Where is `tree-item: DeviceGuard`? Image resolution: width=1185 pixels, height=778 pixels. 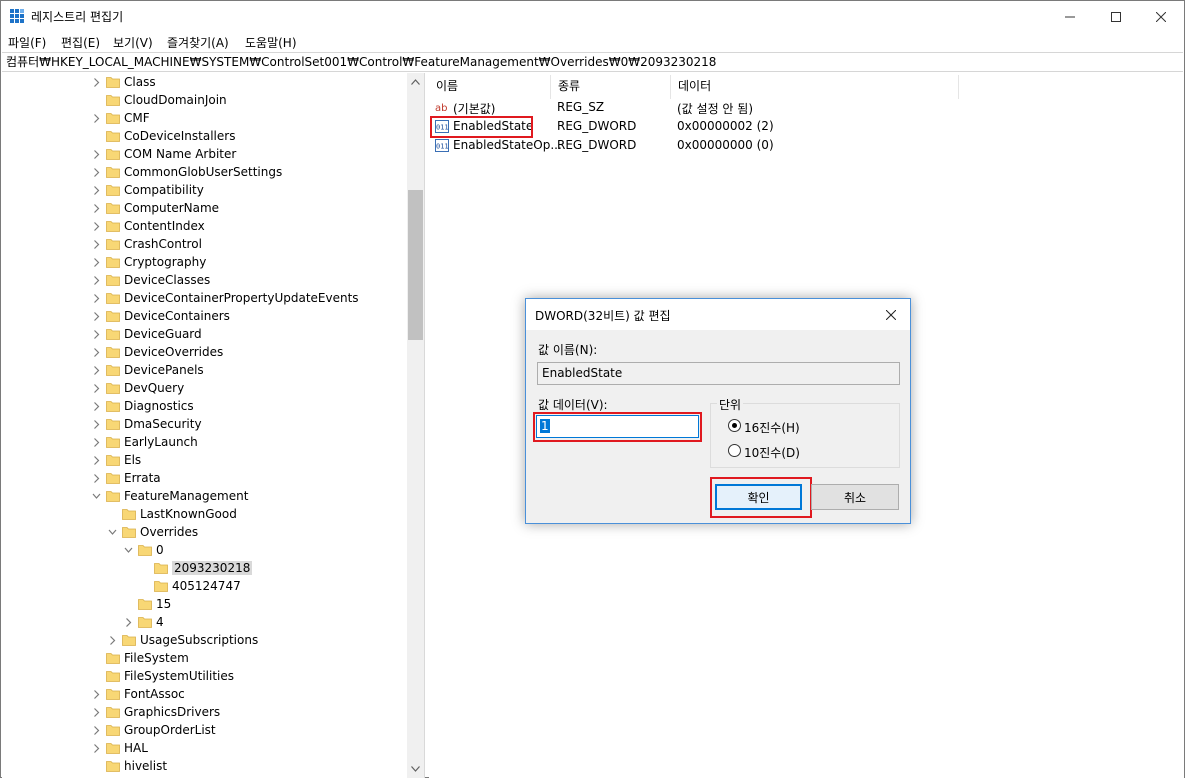
tree-item: DeviceGuard is located at coordinates (204, 335).